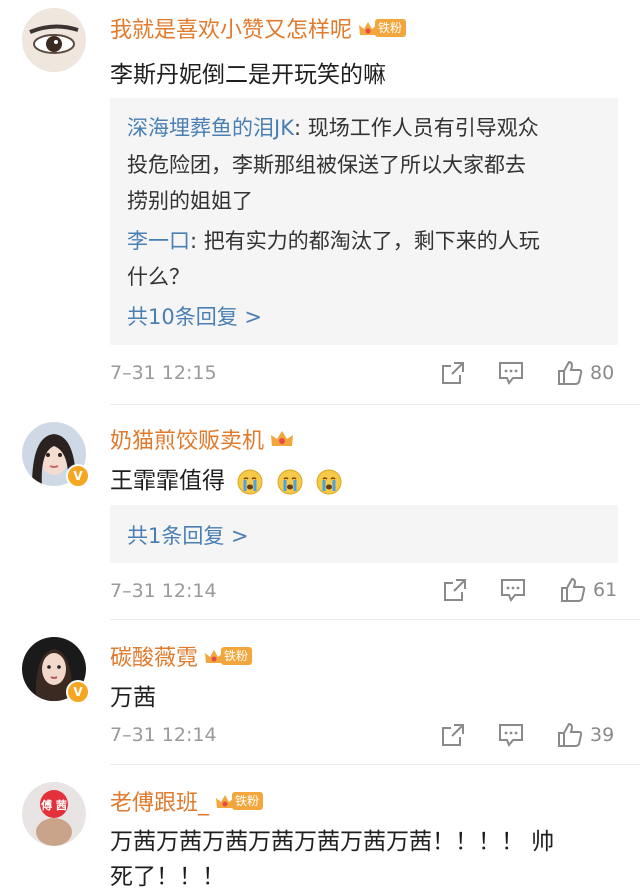  Describe the element at coordinates (423, 128) in the screenshot. I see `reply-text: 现场工作人员有引导观众` at that location.